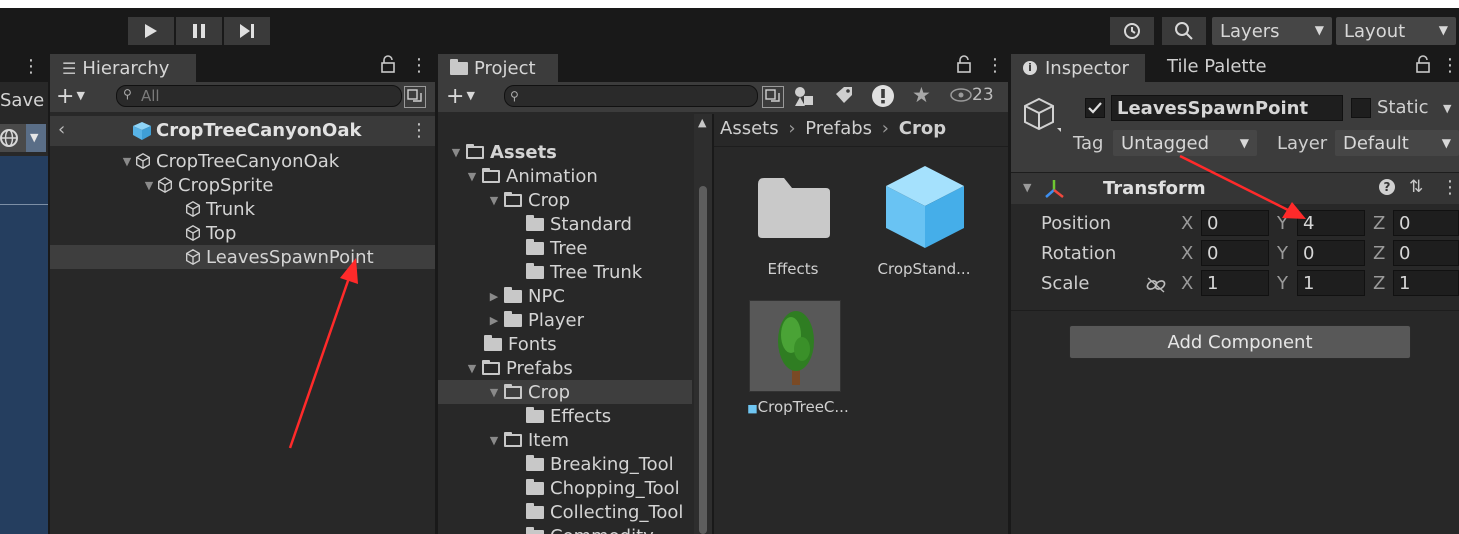  Describe the element at coordinates (520, 344) in the screenshot. I see `folder-item: Fonts` at that location.